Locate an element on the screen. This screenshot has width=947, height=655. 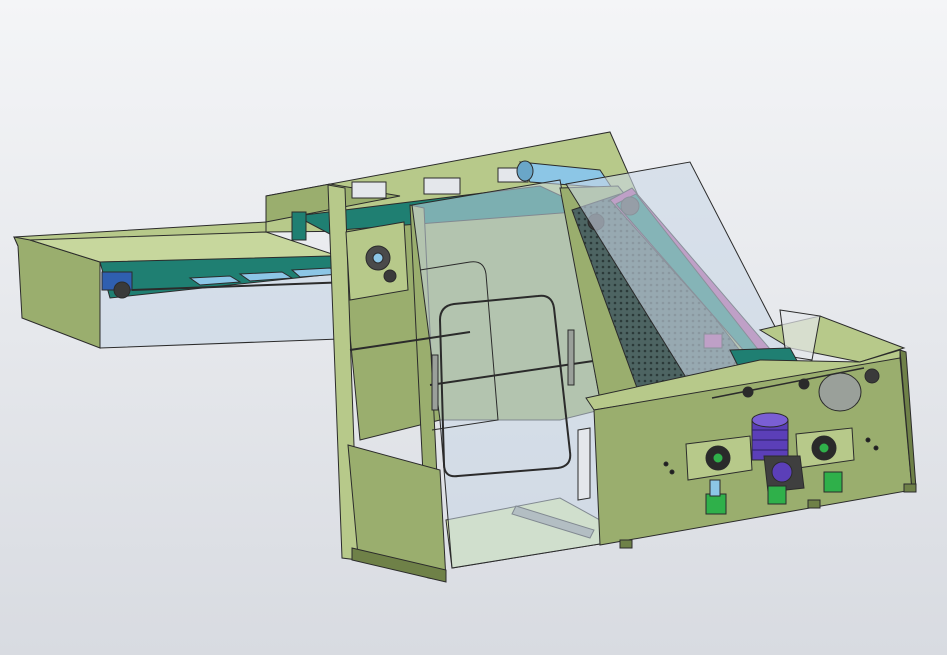
fan-opening is located at coordinates (840, 392).